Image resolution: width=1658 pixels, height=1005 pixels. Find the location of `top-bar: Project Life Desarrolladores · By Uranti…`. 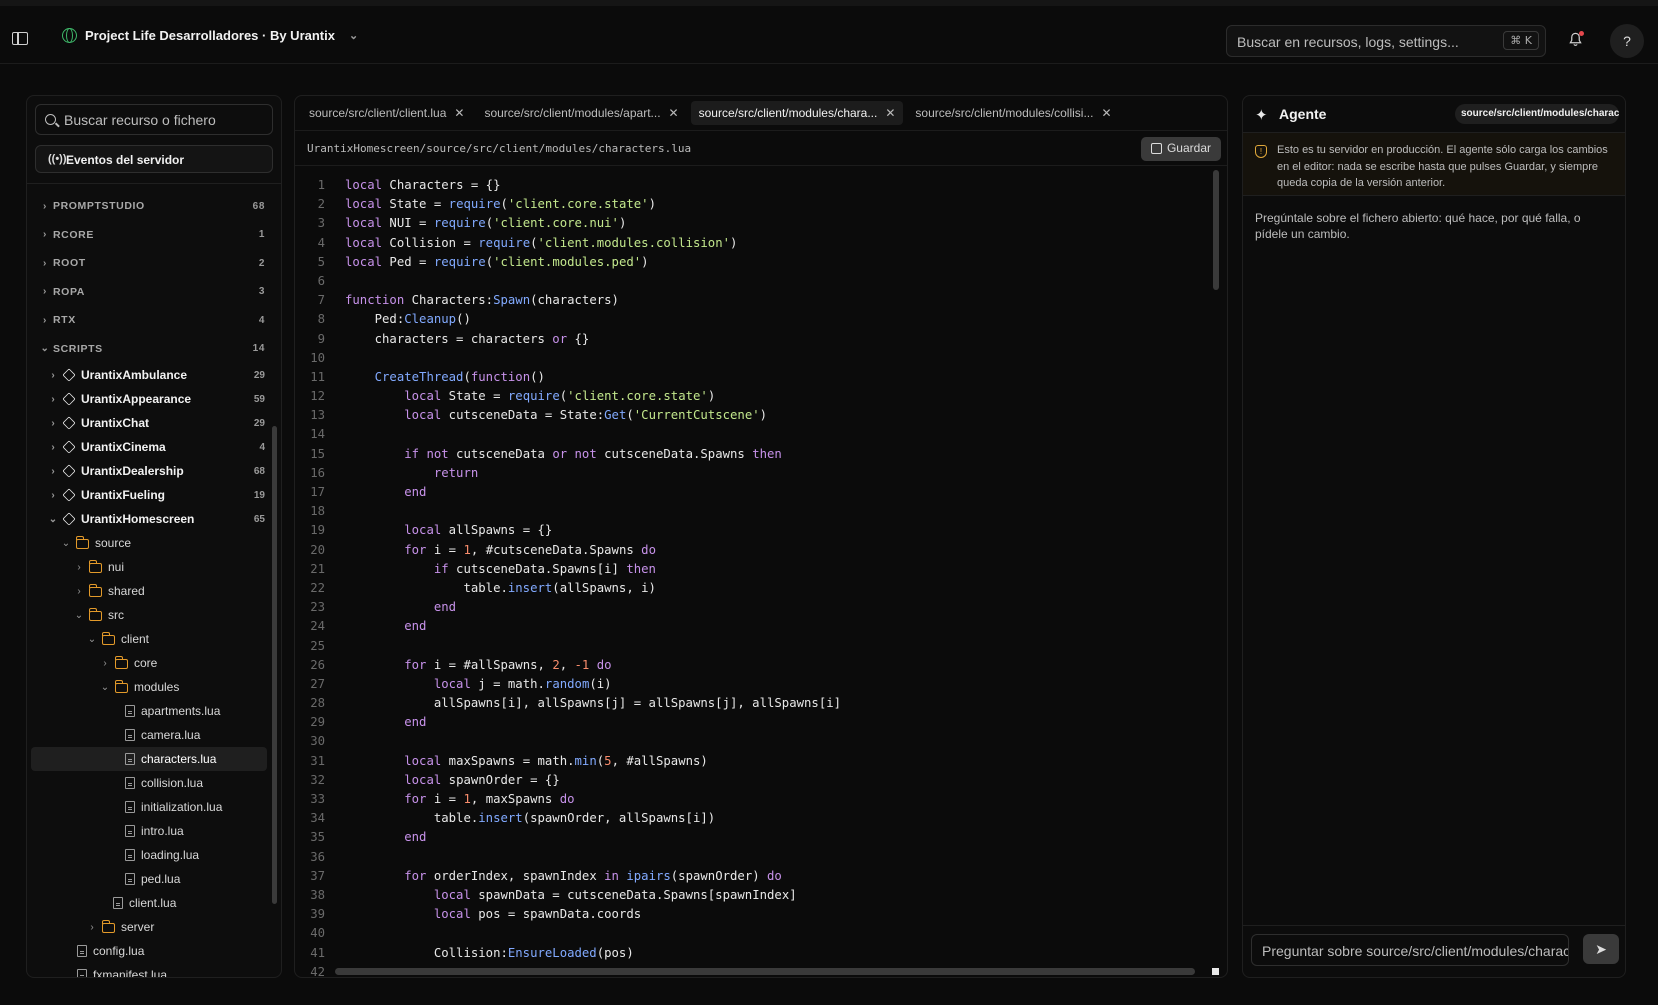

top-bar: Project Life Desarrolladores · By Uranti… is located at coordinates (829, 32).